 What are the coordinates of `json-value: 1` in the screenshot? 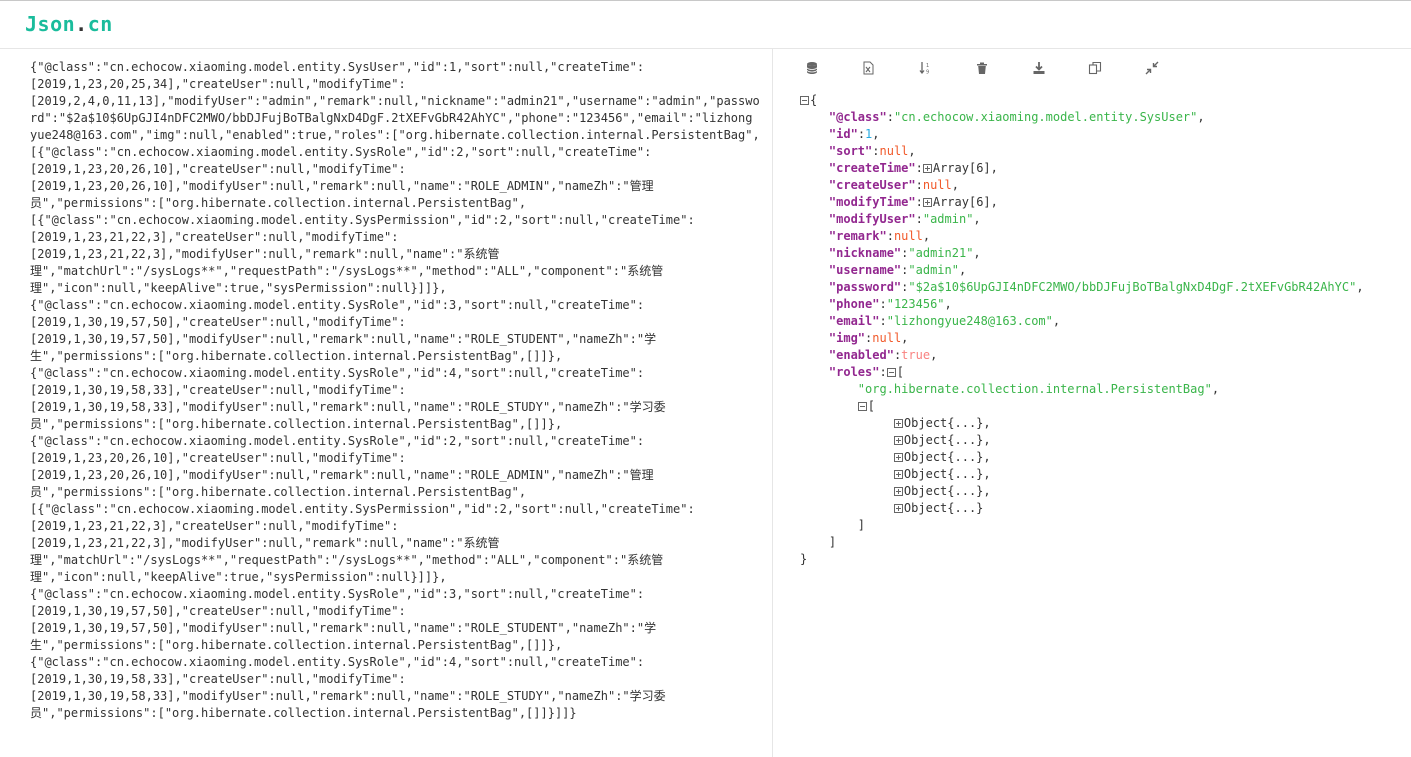 It's located at (869, 134).